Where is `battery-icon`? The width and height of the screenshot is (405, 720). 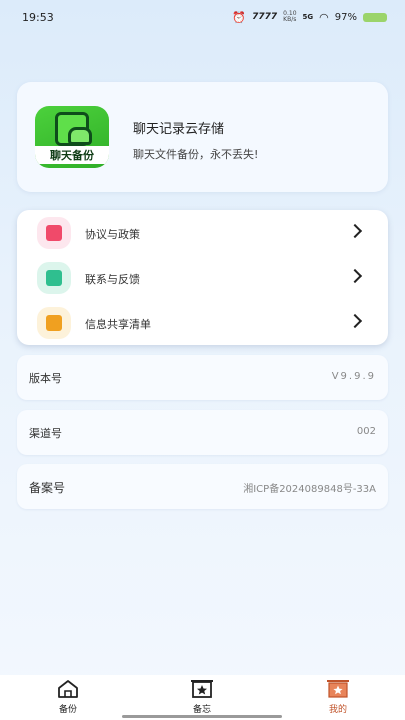
battery-icon is located at coordinates (375, 17).